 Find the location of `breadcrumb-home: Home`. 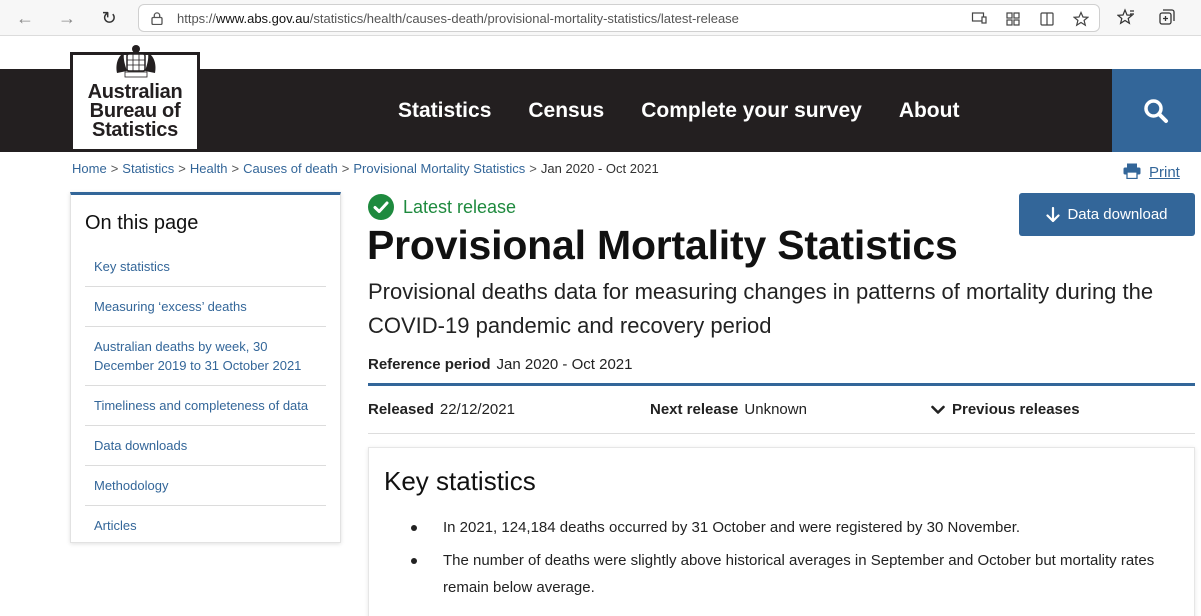

breadcrumb-home: Home is located at coordinates (89, 168).